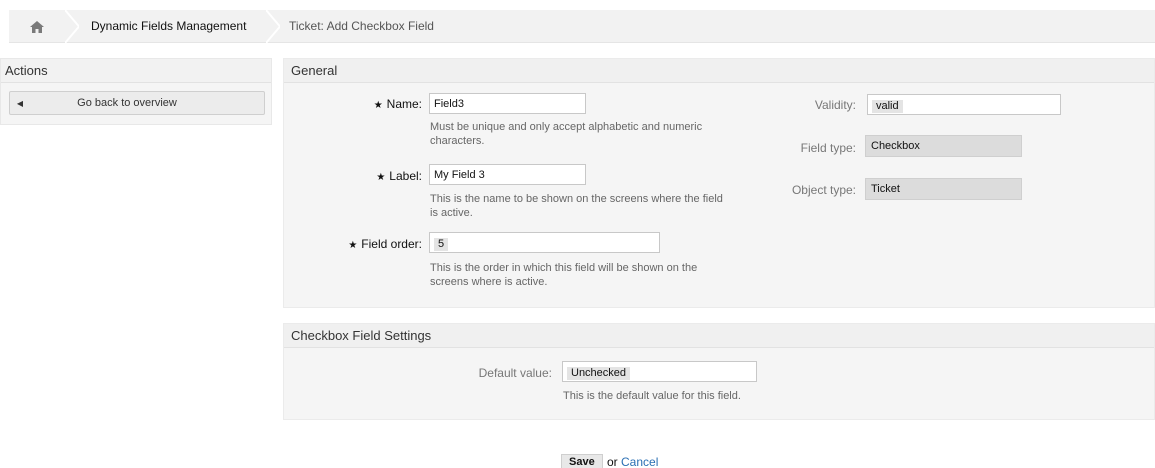 This screenshot has height=468, width=1155. What do you see at coordinates (612, 461) in the screenshot?
I see `or-text: or` at bounding box center [612, 461].